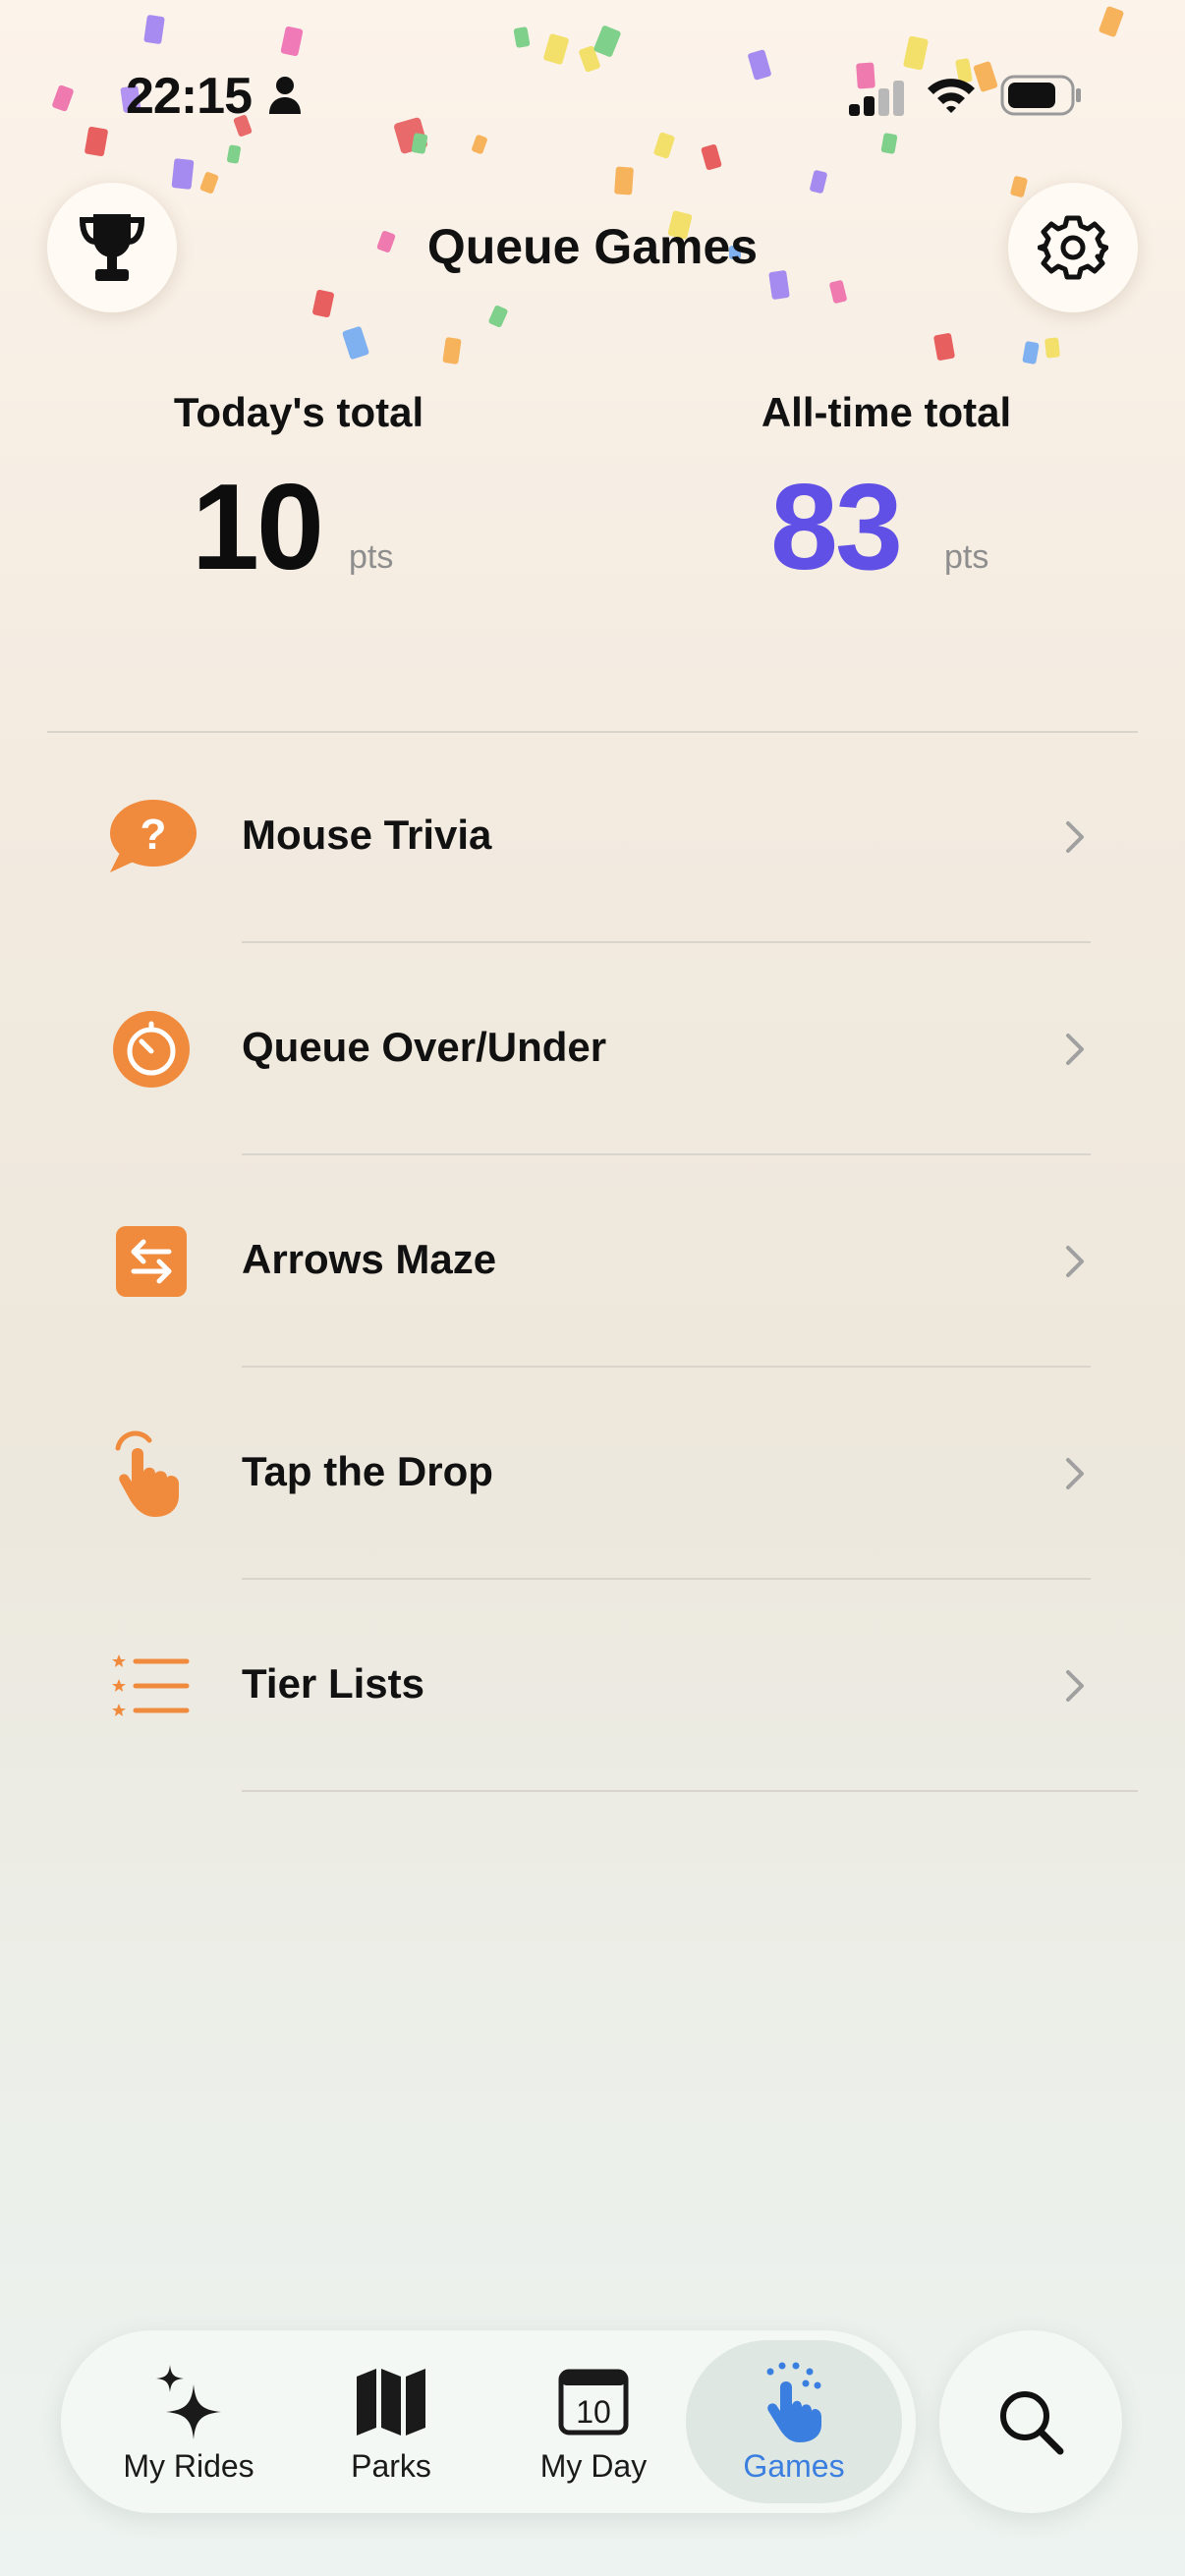 This screenshot has height=2576, width=1185. Describe the element at coordinates (594, 2466) in the screenshot. I see `tab-label: My Day` at that location.